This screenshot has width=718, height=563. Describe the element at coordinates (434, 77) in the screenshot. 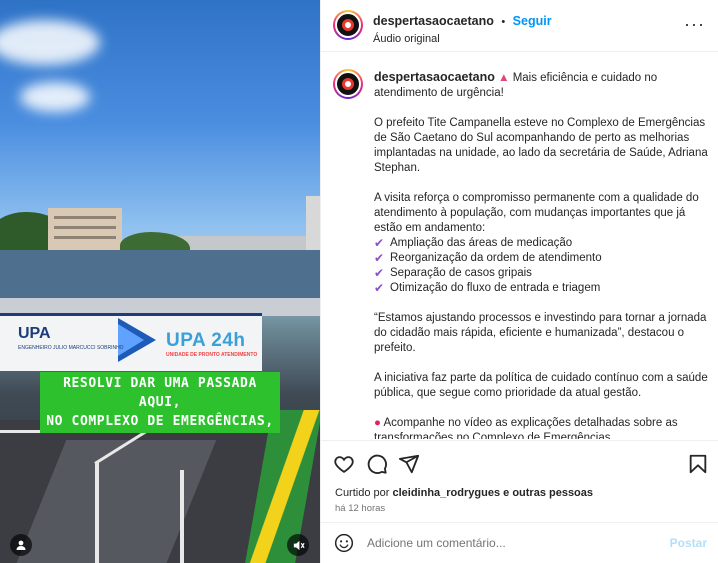

I see `caption-username: despertasaocaetano` at that location.